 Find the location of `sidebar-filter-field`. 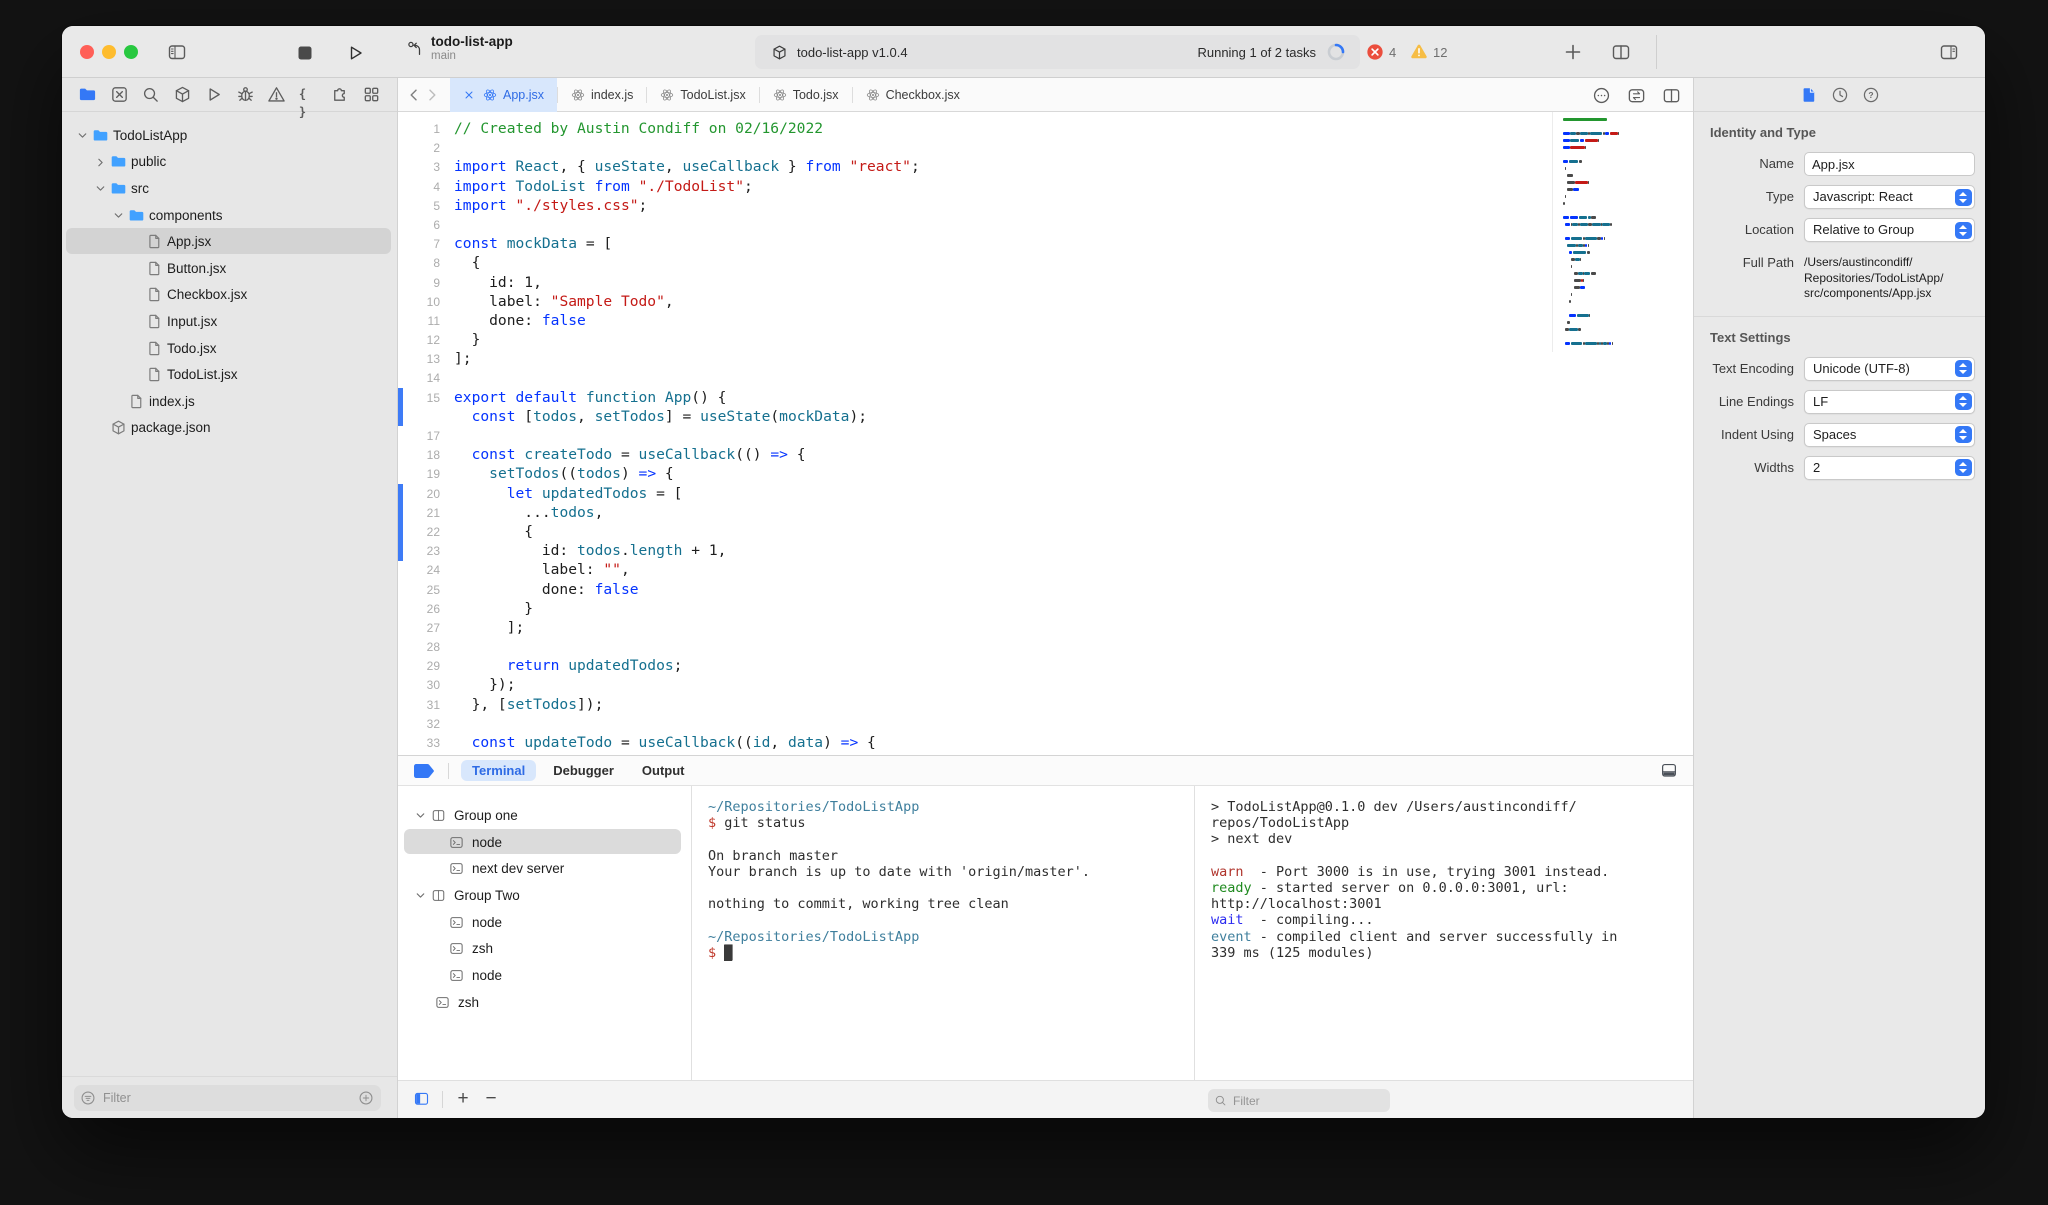

sidebar-filter-field is located at coordinates (227, 1098).